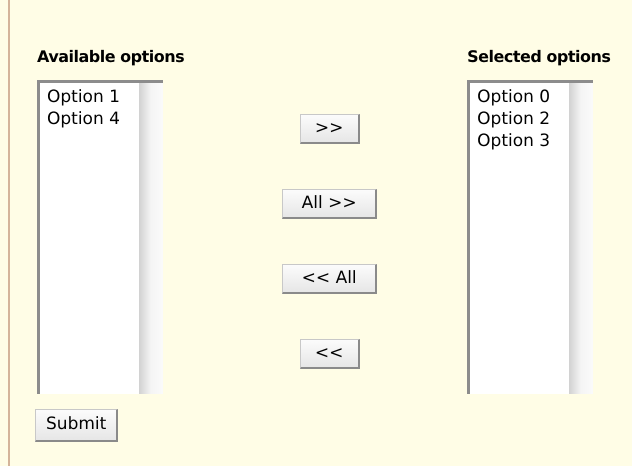 This screenshot has height=466, width=632. Describe the element at coordinates (538, 57) in the screenshot. I see `list-label: Selected options` at that location.